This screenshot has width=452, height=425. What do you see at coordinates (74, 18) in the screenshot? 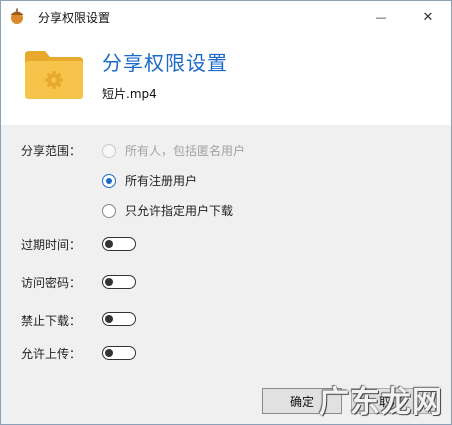
I see `window-title: 分享权限设置` at bounding box center [74, 18].